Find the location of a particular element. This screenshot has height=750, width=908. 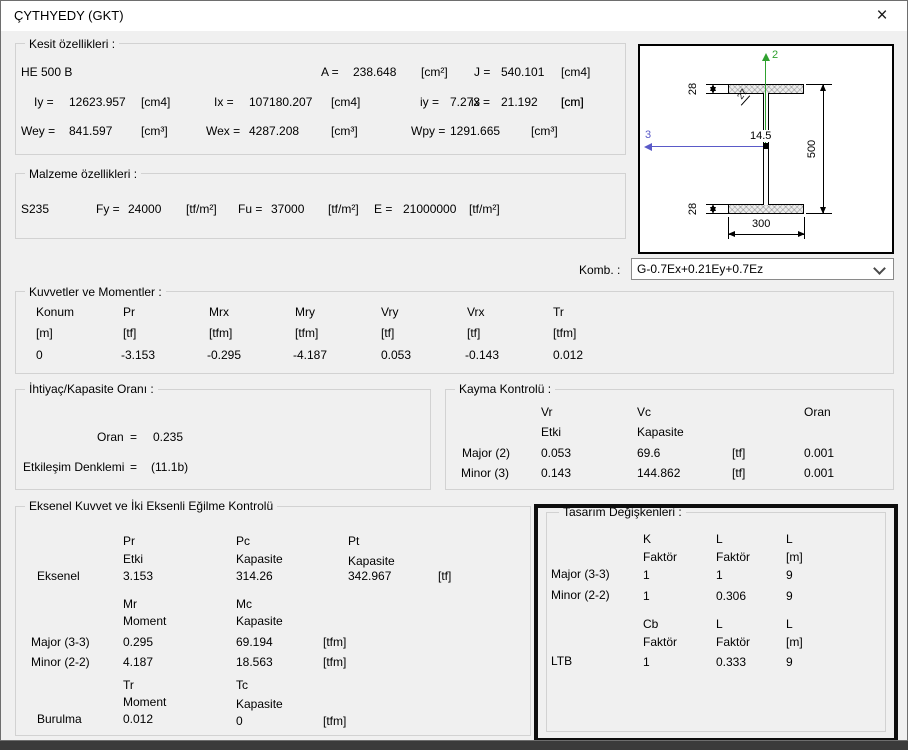

forces-value: -0.143 is located at coordinates (482, 355).